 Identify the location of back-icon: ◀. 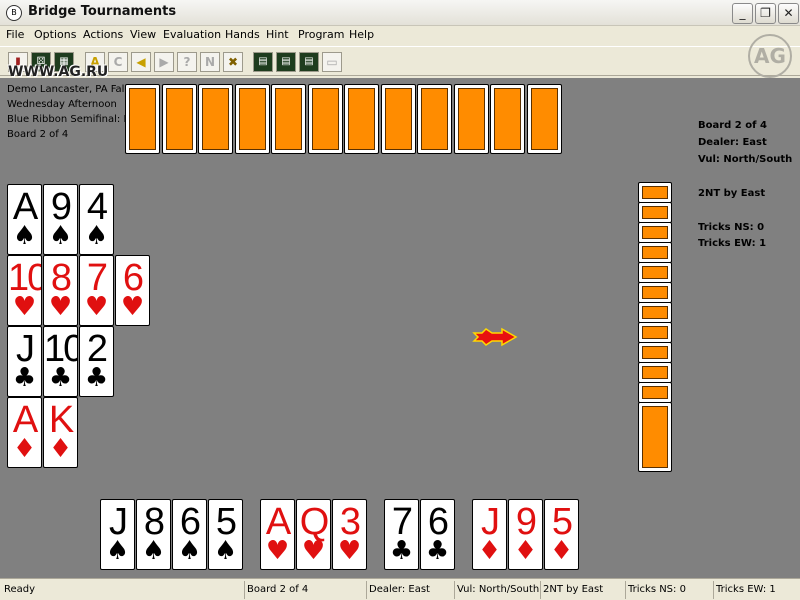
(141, 62).